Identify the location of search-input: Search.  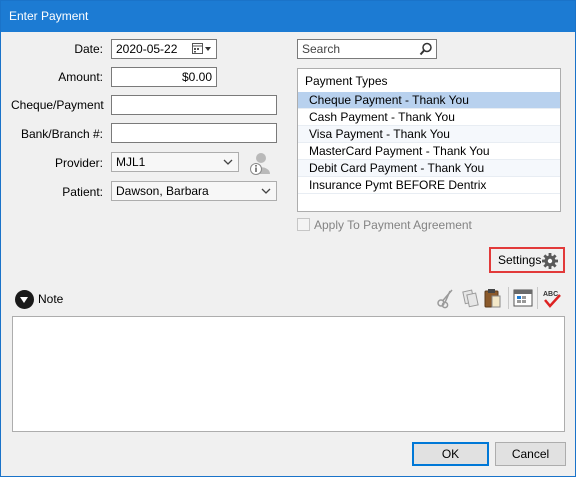
(367, 49).